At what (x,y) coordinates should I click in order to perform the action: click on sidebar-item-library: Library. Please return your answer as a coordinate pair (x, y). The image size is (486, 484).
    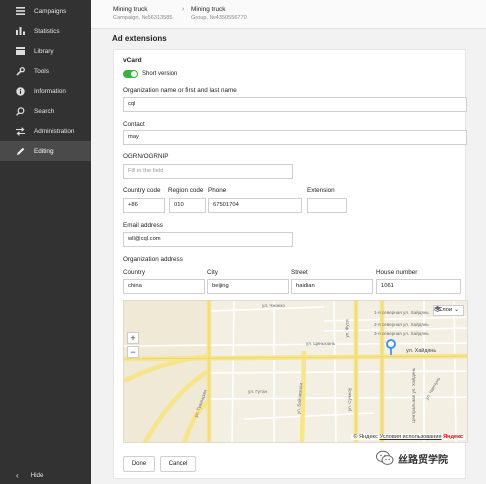
    Looking at the image, I should click on (45, 51).